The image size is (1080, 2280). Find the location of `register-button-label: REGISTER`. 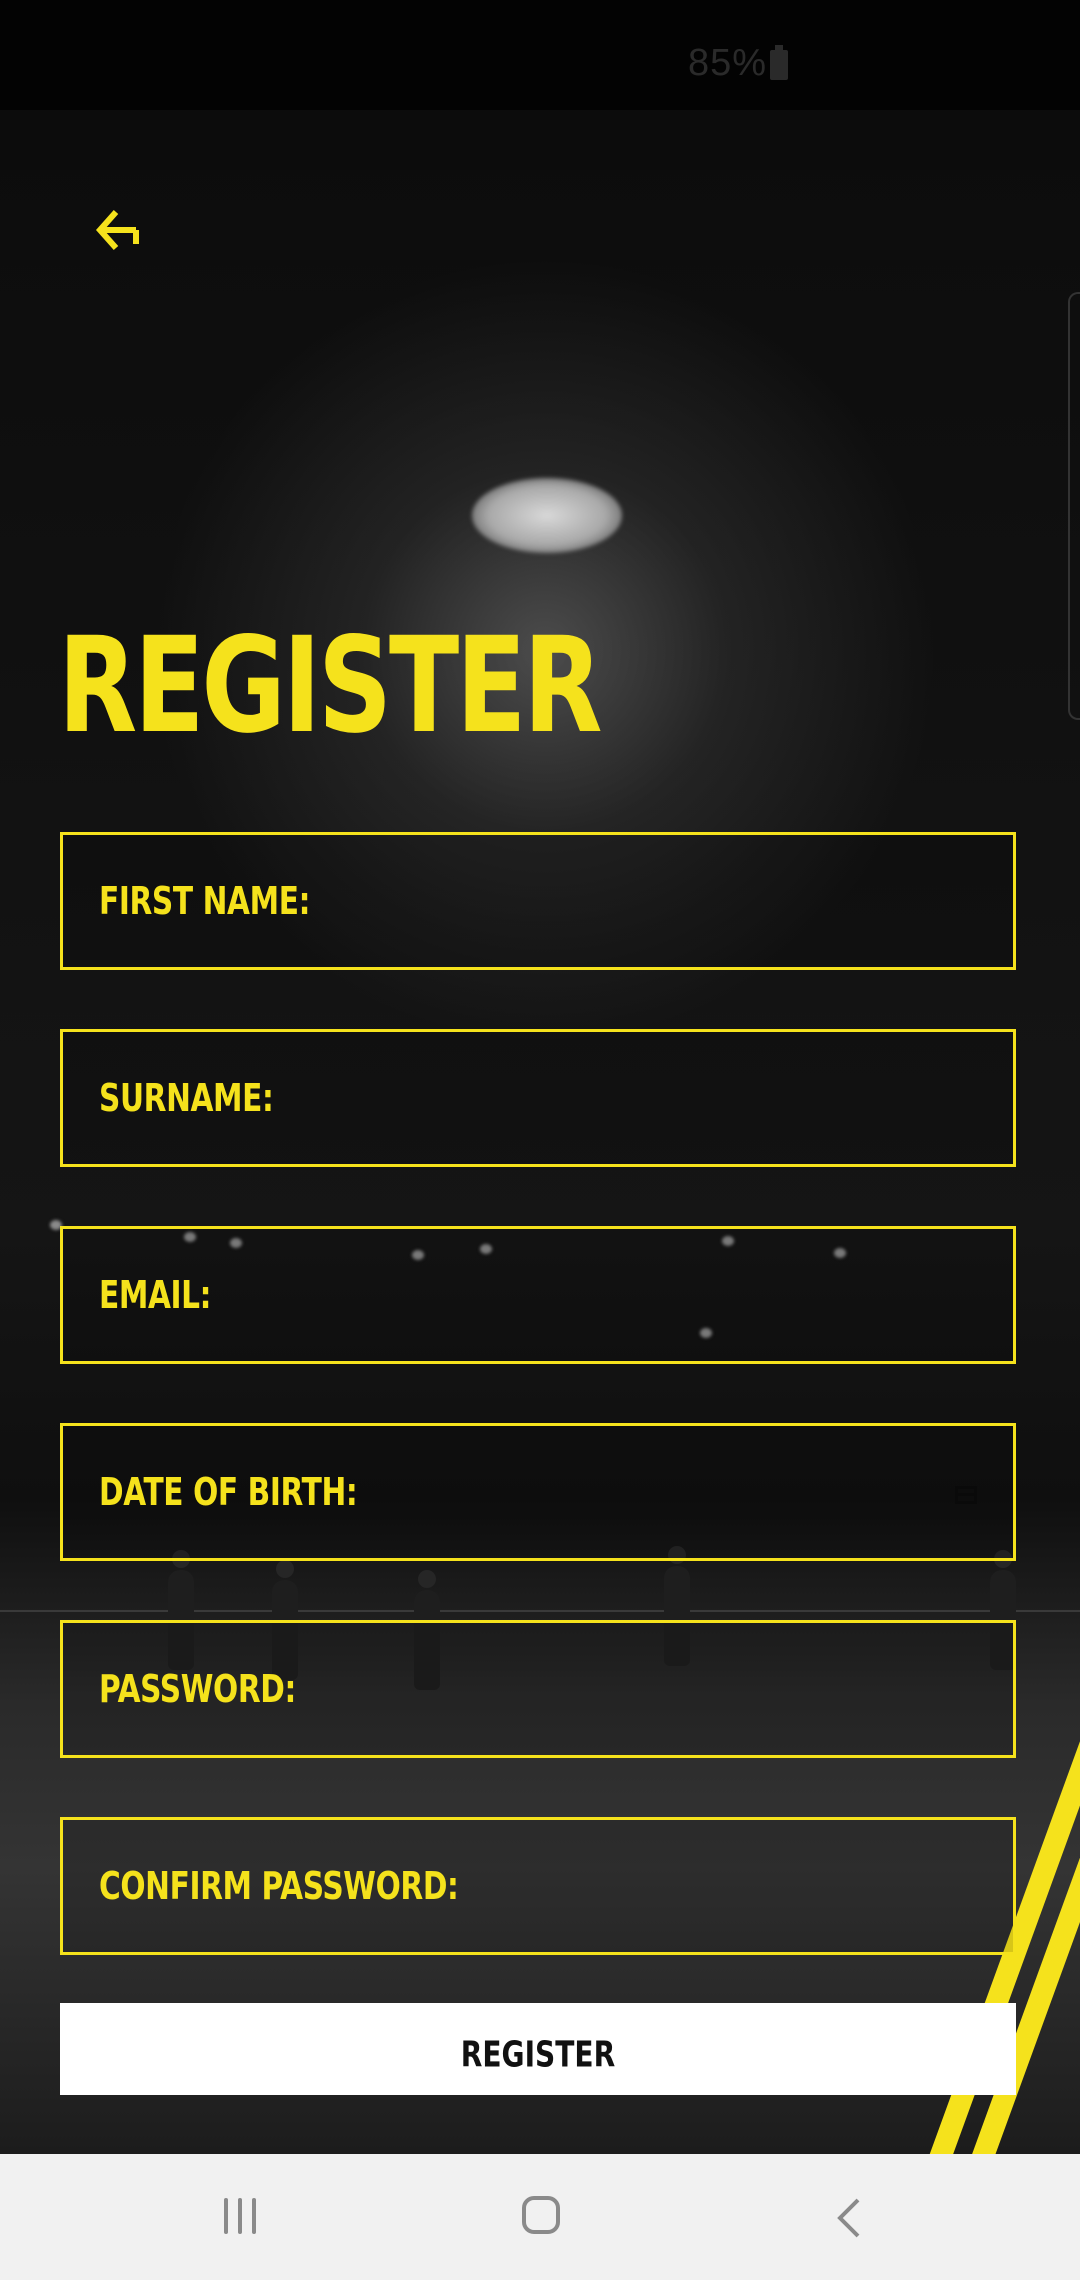

register-button-label: REGISTER is located at coordinates (538, 2055).